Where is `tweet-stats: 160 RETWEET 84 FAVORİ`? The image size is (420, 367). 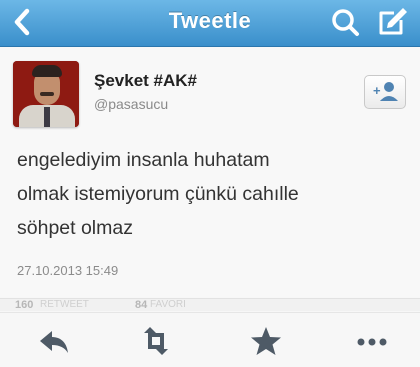
tweet-stats: 160 RETWEET 84 FAVORİ is located at coordinates (210, 304).